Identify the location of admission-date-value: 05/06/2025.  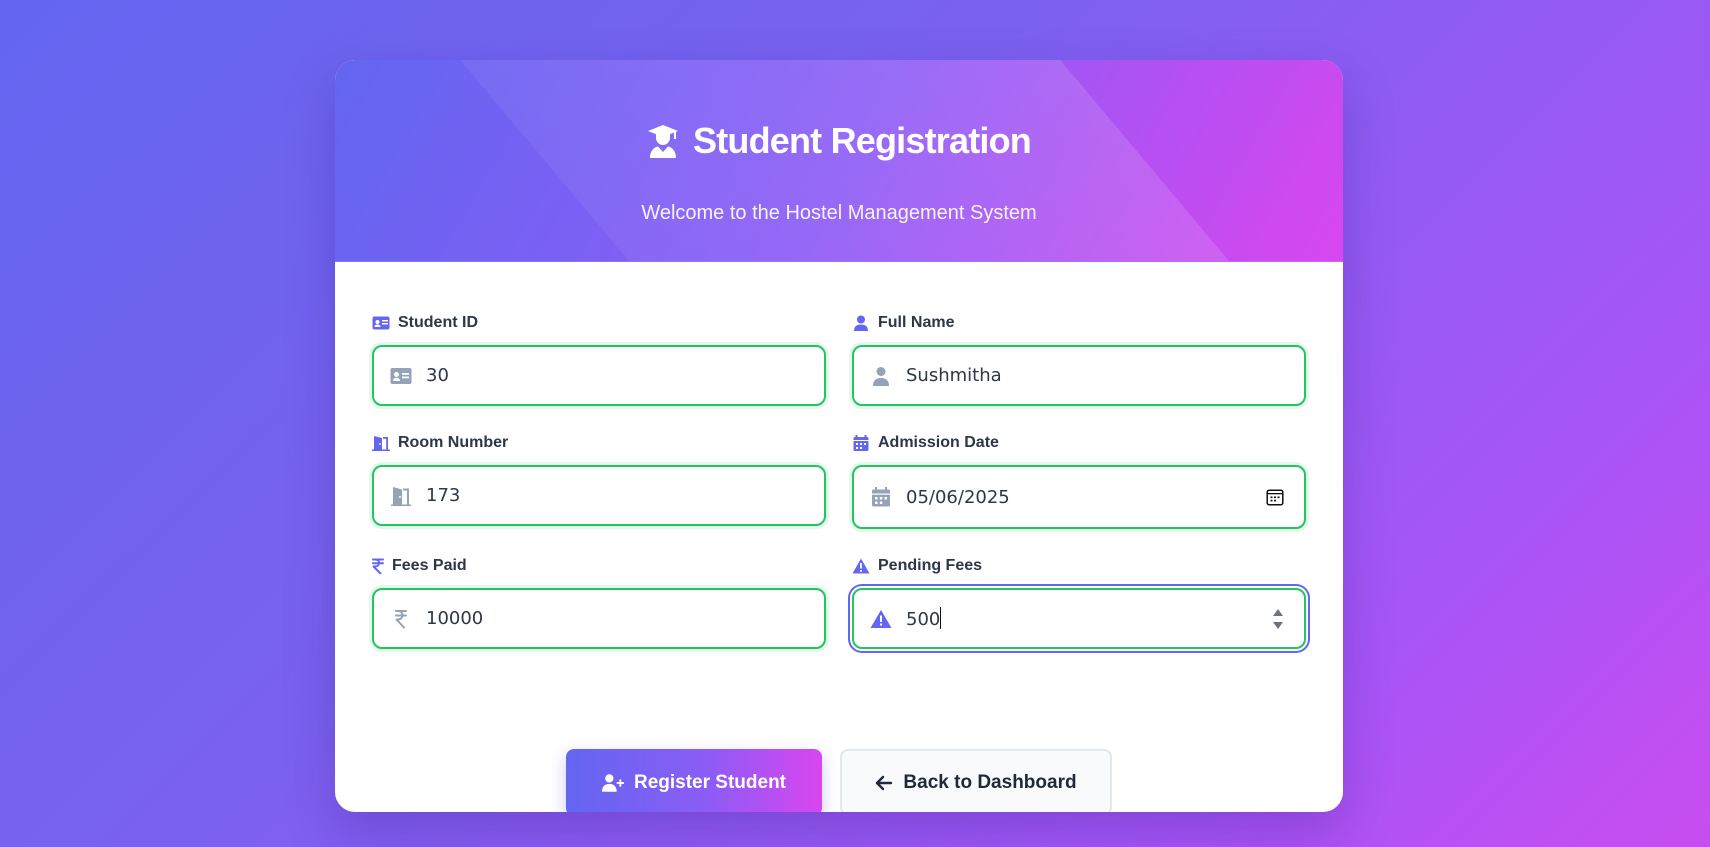
(958, 497).